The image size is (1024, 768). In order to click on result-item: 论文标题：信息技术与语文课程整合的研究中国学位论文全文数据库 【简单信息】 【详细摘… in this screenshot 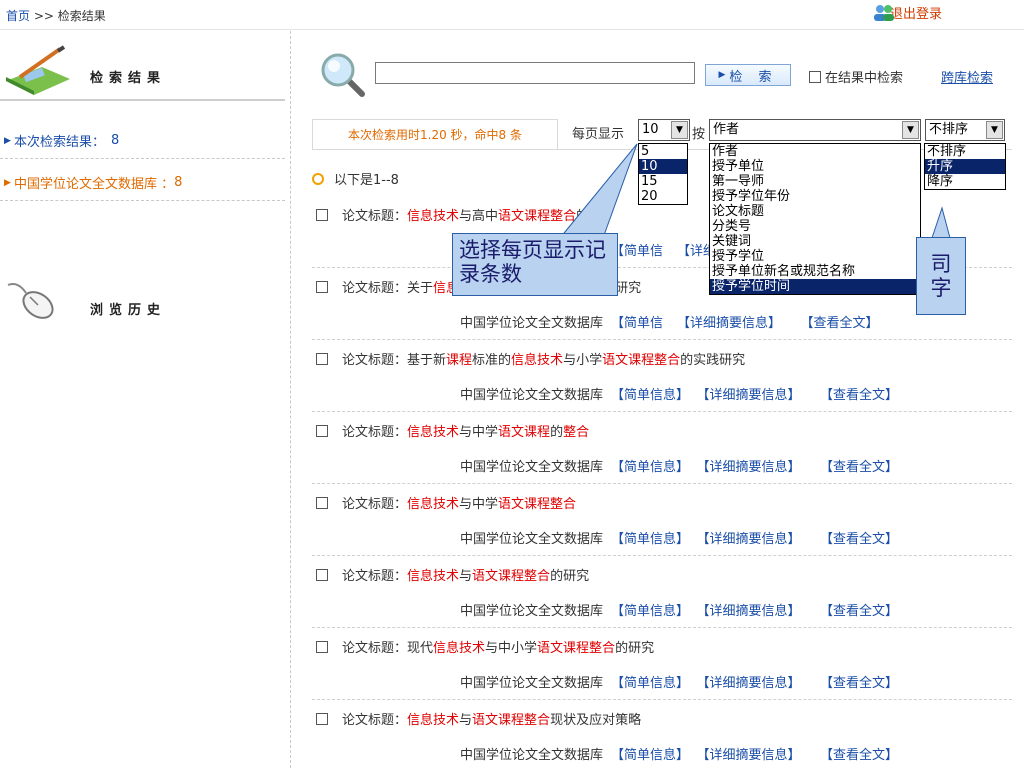, I will do `click(662, 592)`.